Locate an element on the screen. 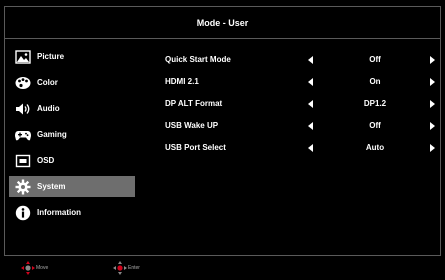 This screenshot has height=280, width=445. gear-icon is located at coordinates (23, 187).